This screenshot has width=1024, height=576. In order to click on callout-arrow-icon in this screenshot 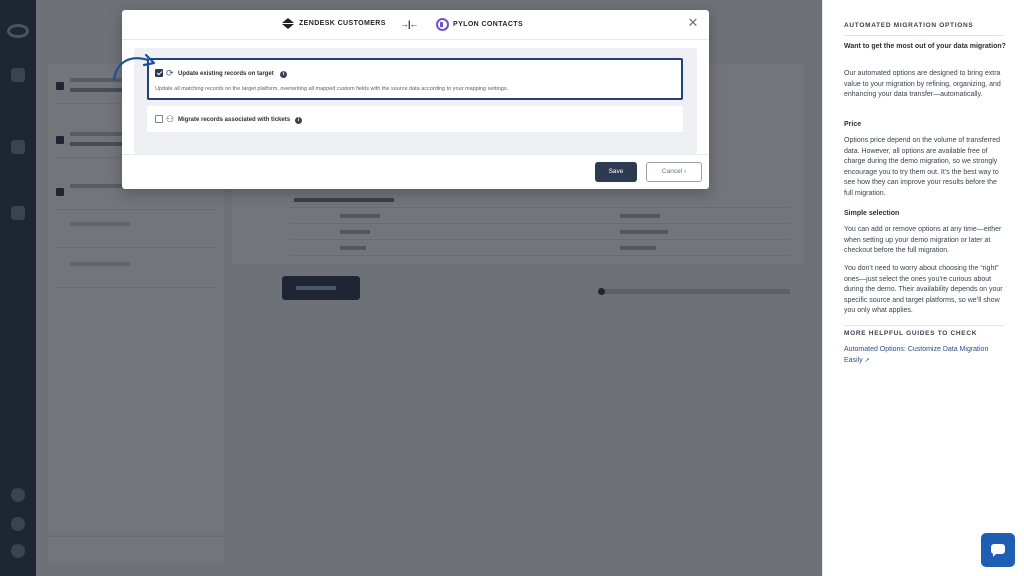, I will do `click(134, 67)`.